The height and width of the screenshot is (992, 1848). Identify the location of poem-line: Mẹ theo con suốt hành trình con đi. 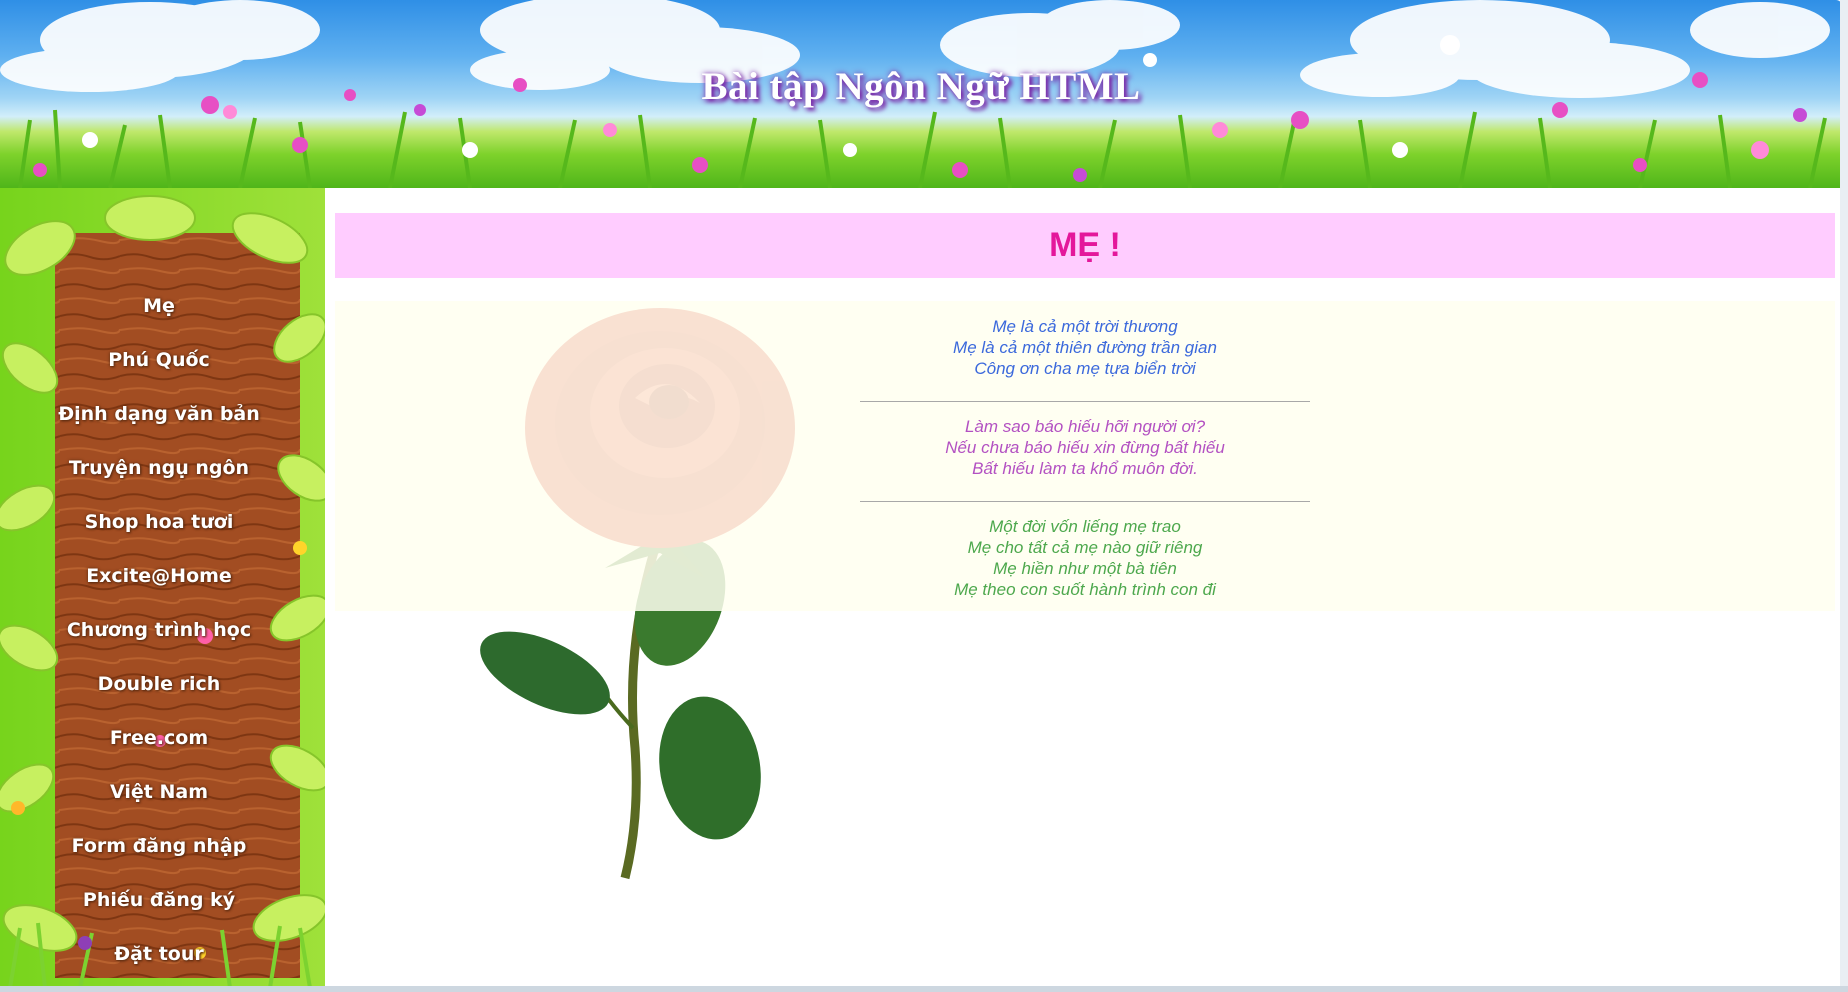
(1085, 589).